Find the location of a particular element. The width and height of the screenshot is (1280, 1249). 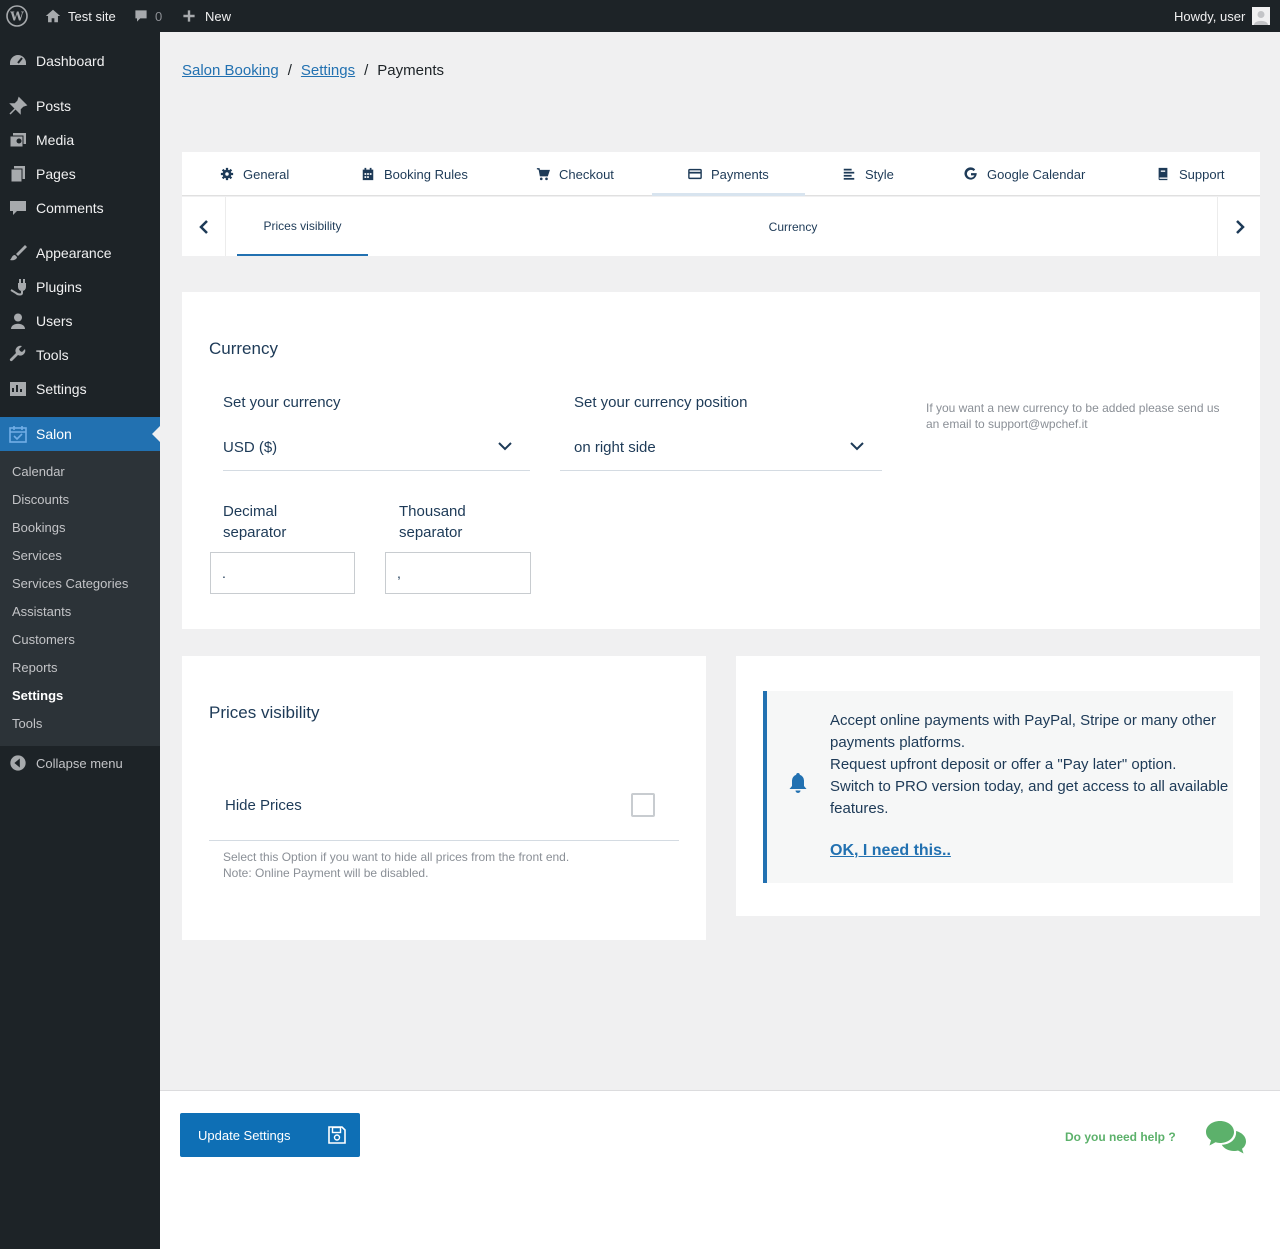

collapse-menu-button: Collapse menu is located at coordinates (80, 763).